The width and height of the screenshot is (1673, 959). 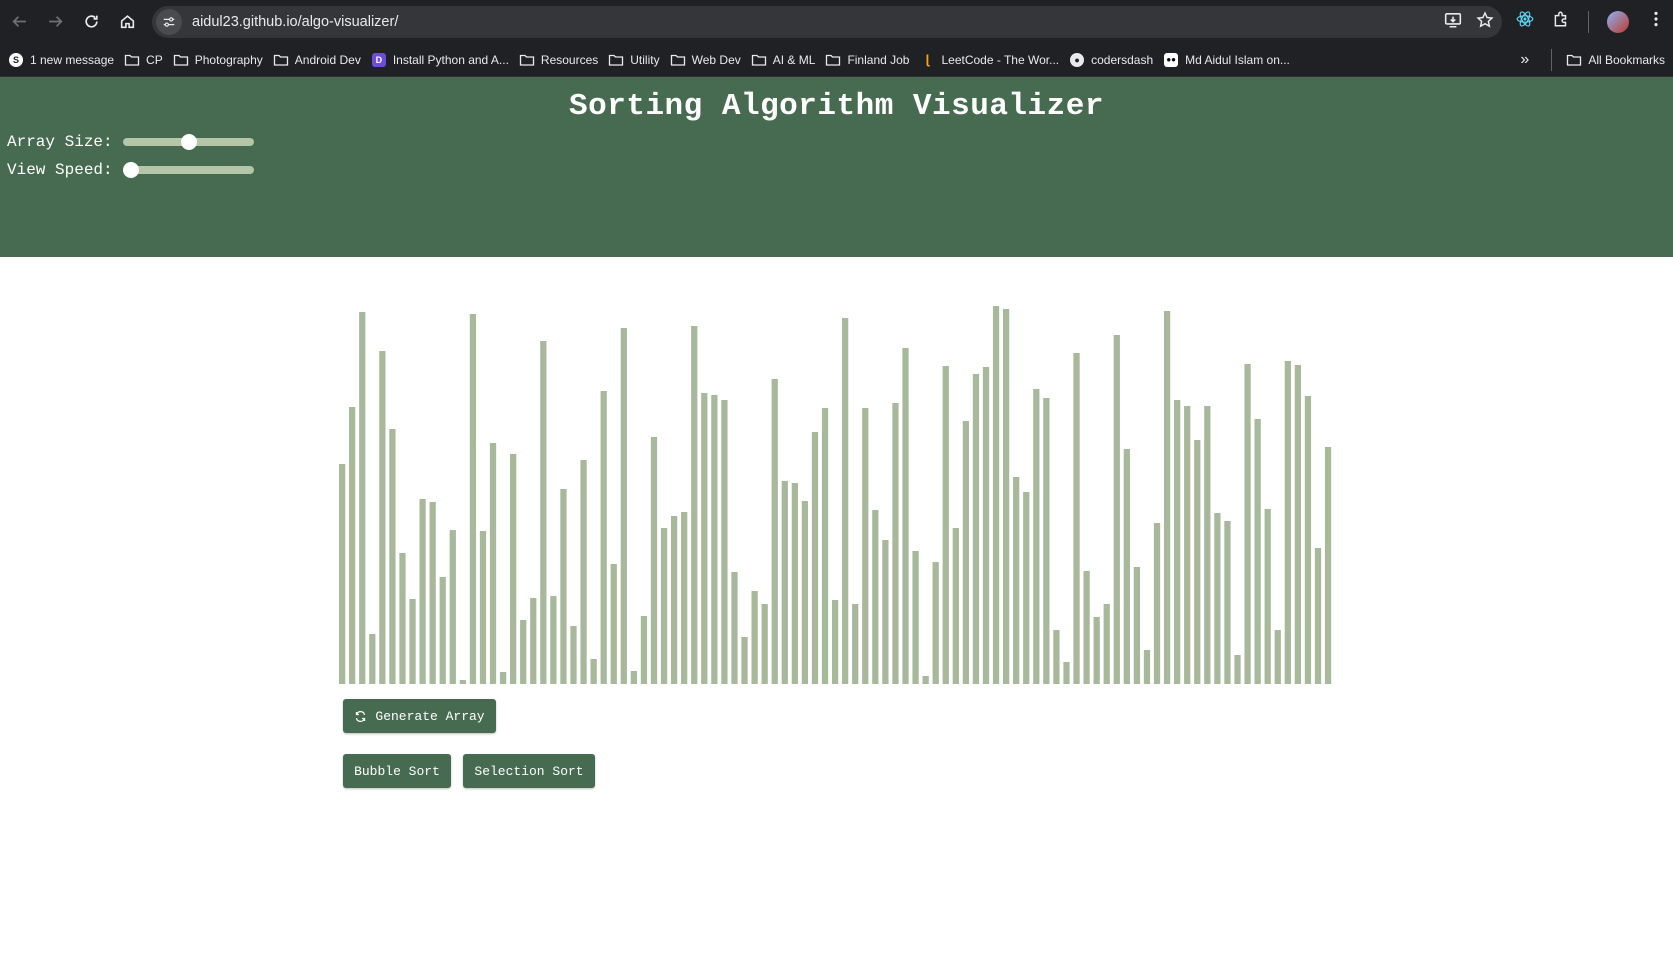 What do you see at coordinates (1618, 21) in the screenshot?
I see `profile-avatar` at bounding box center [1618, 21].